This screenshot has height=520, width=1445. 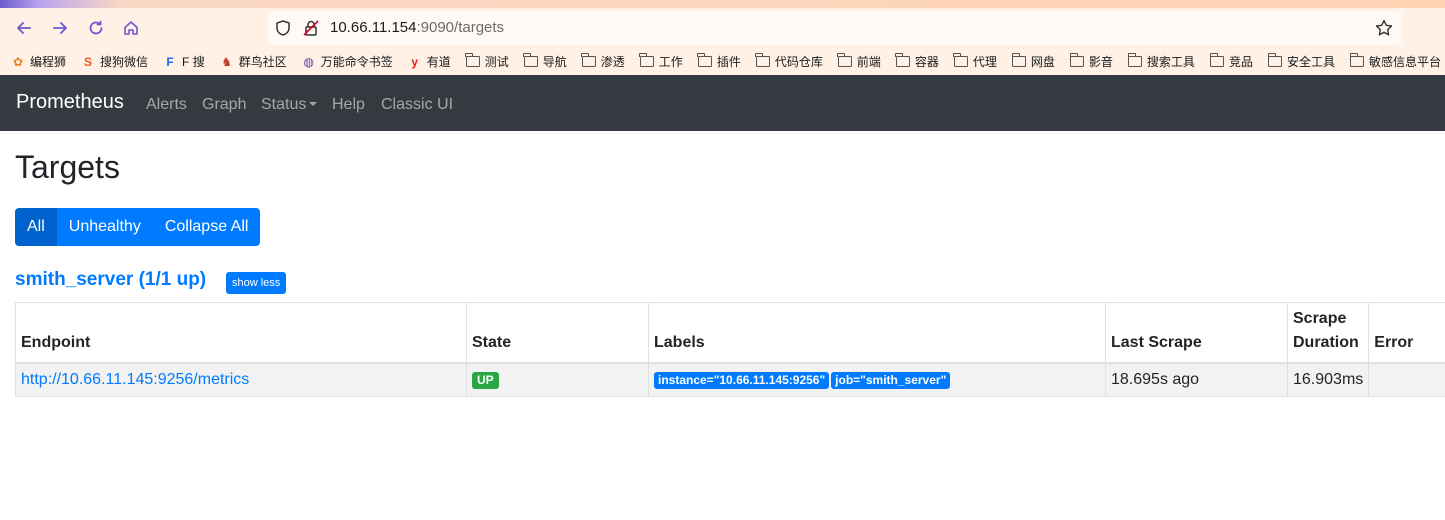 I want to click on col-endpoint: Endpoint, so click(x=241, y=333).